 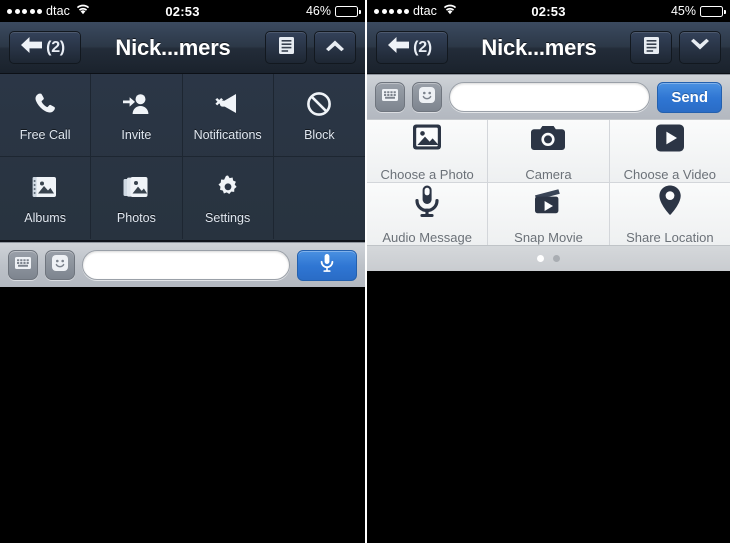 I want to click on attachment-label: Audio Message, so click(x=427, y=237).